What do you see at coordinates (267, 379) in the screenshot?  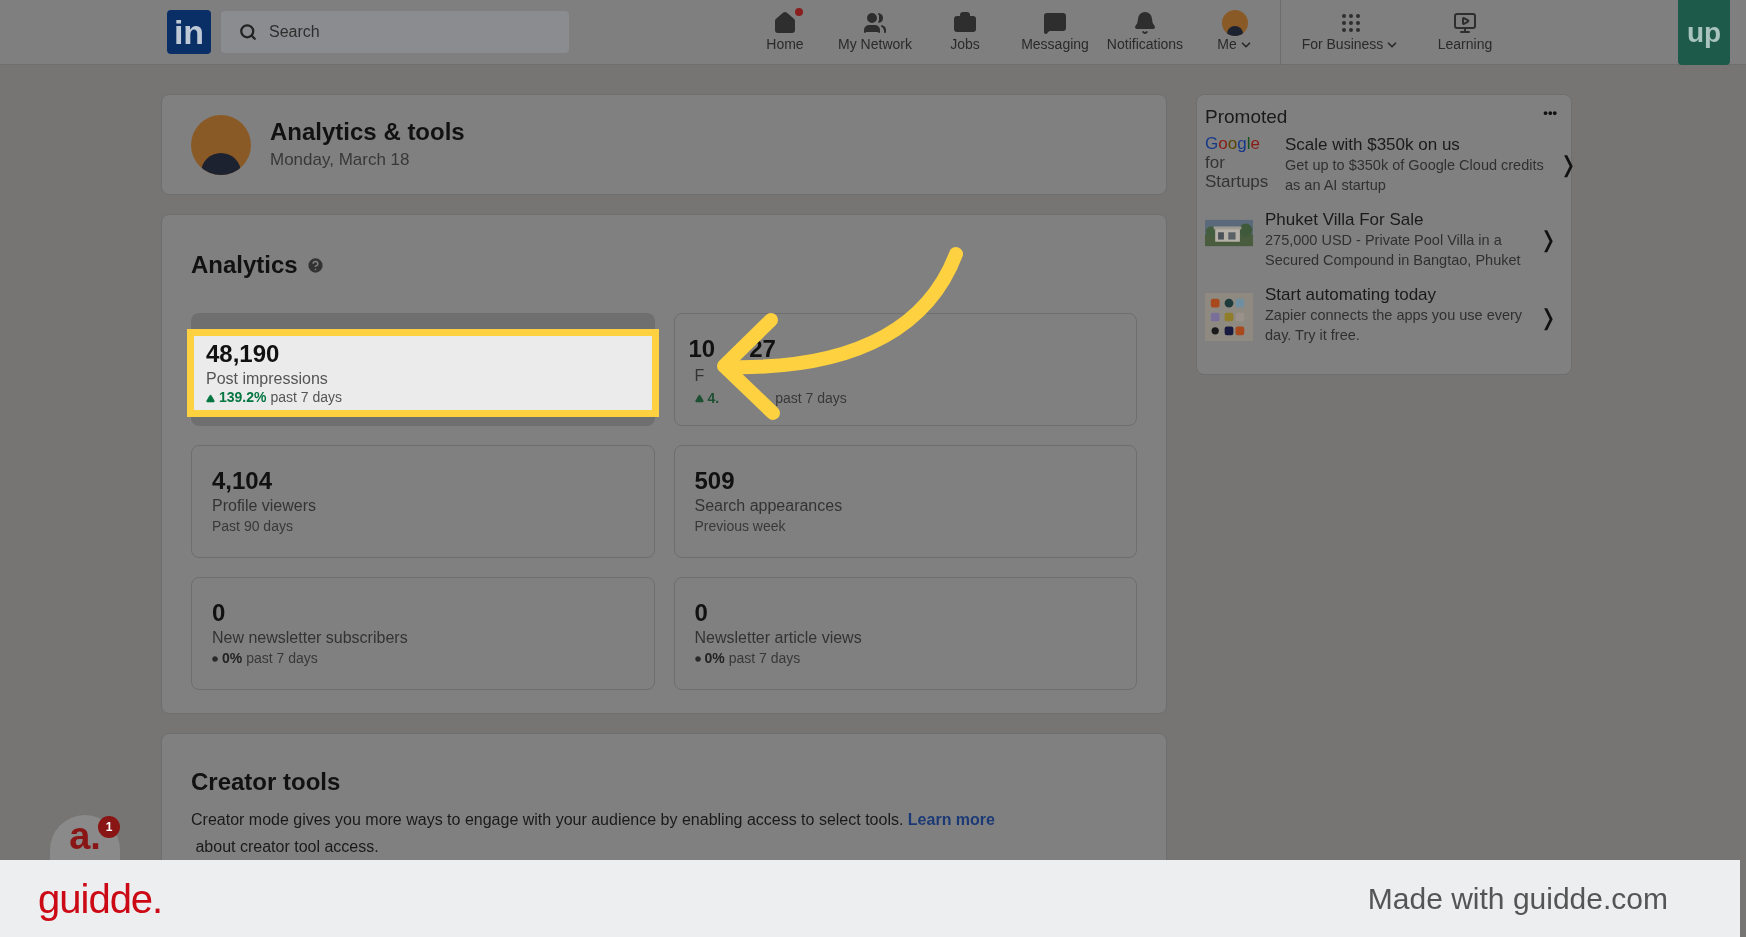 I see `stat-label: Post impressions` at bounding box center [267, 379].